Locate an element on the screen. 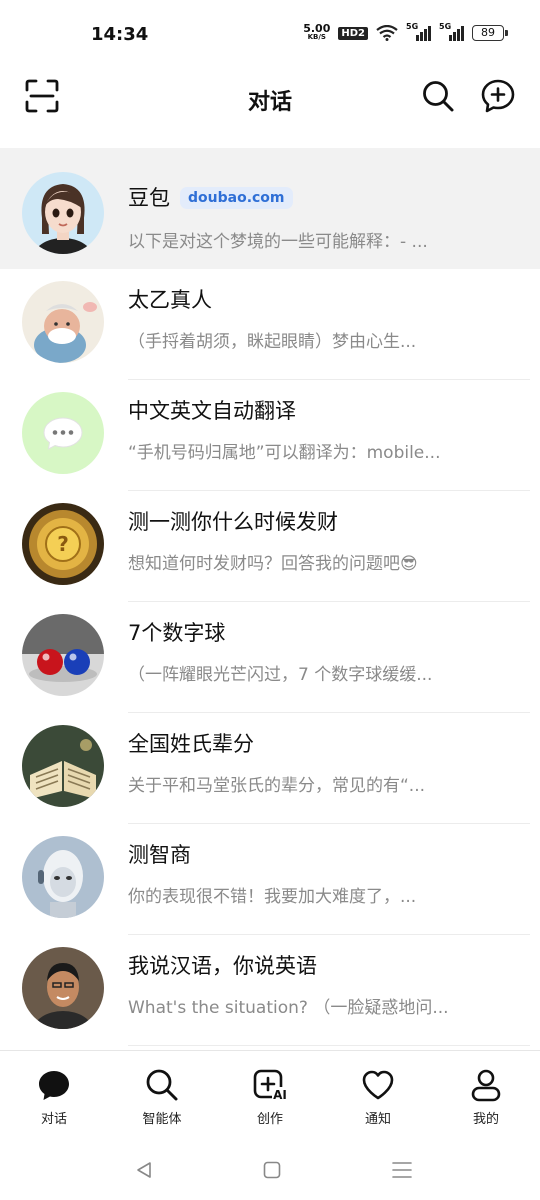  network-speed-unit: KB/S is located at coordinates (316, 37).